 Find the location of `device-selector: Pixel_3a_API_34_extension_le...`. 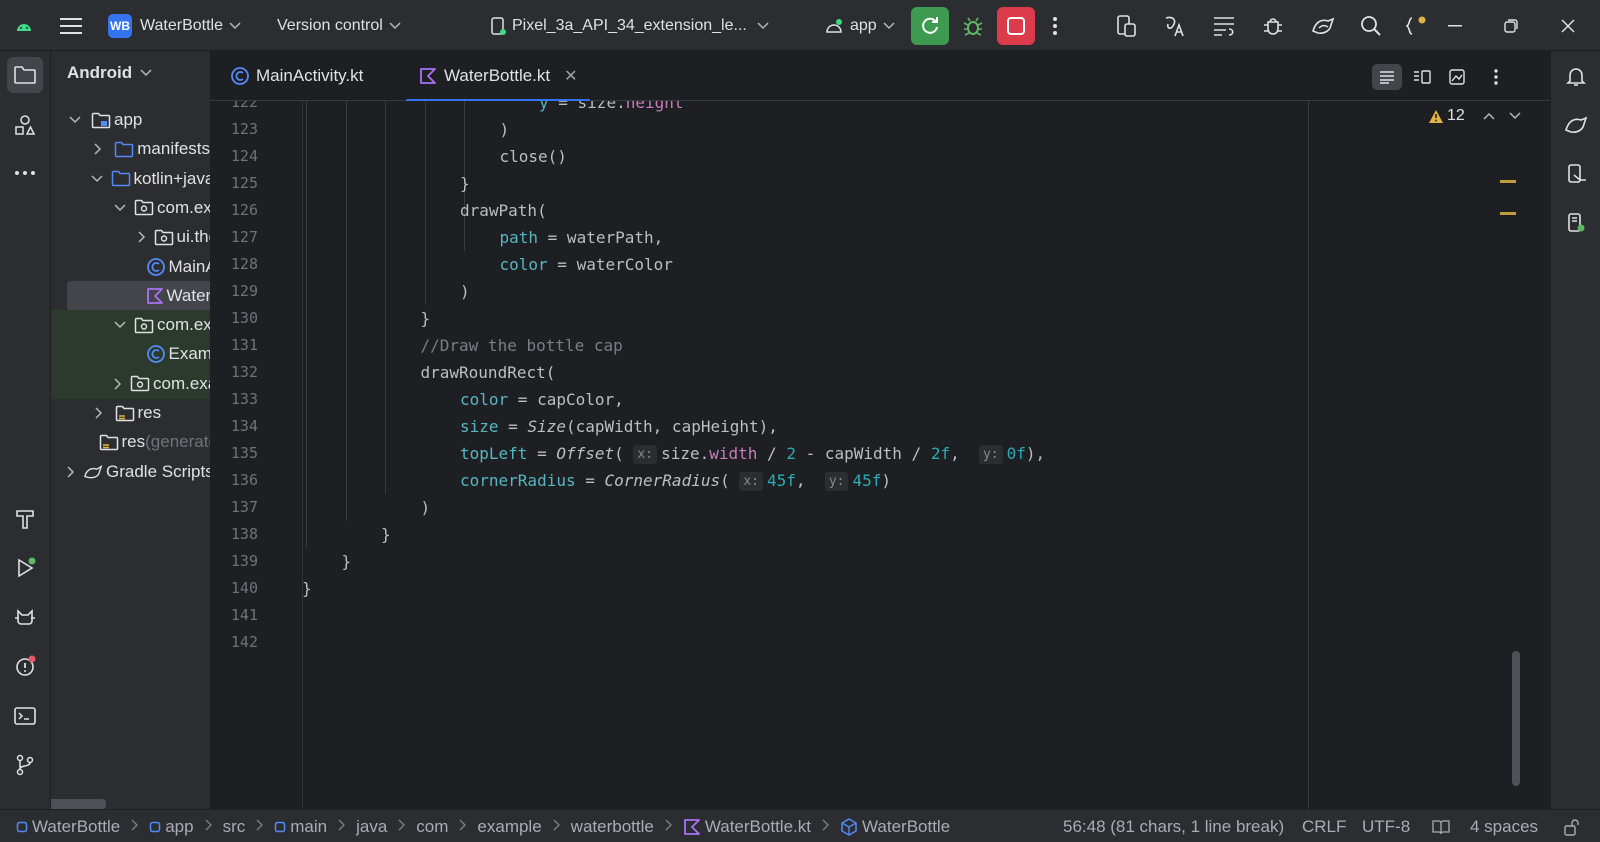

device-selector: Pixel_3a_API_34_extension_le... is located at coordinates (629, 25).